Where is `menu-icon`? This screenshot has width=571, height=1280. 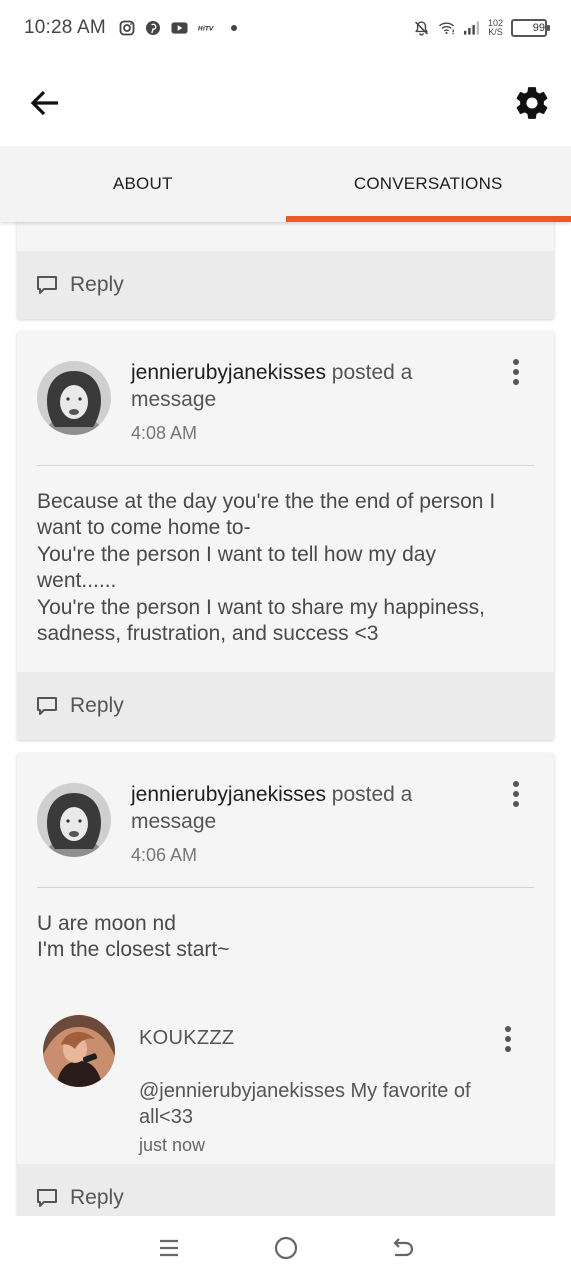
menu-icon is located at coordinates (168, 1248).